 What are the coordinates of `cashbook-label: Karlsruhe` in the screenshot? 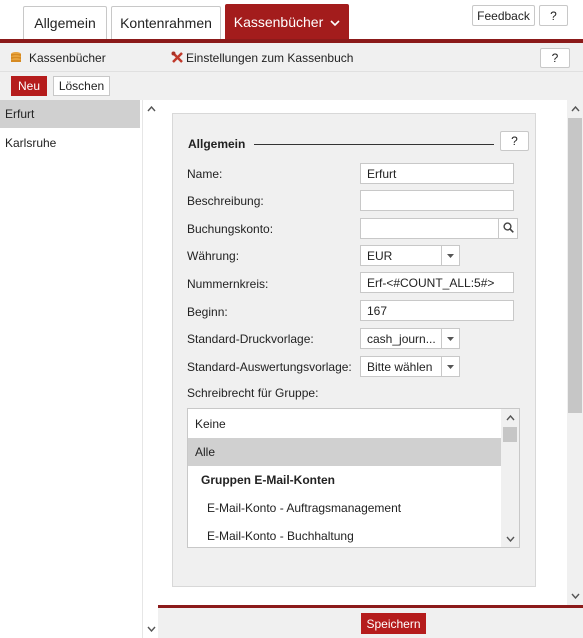 It's located at (31, 143).